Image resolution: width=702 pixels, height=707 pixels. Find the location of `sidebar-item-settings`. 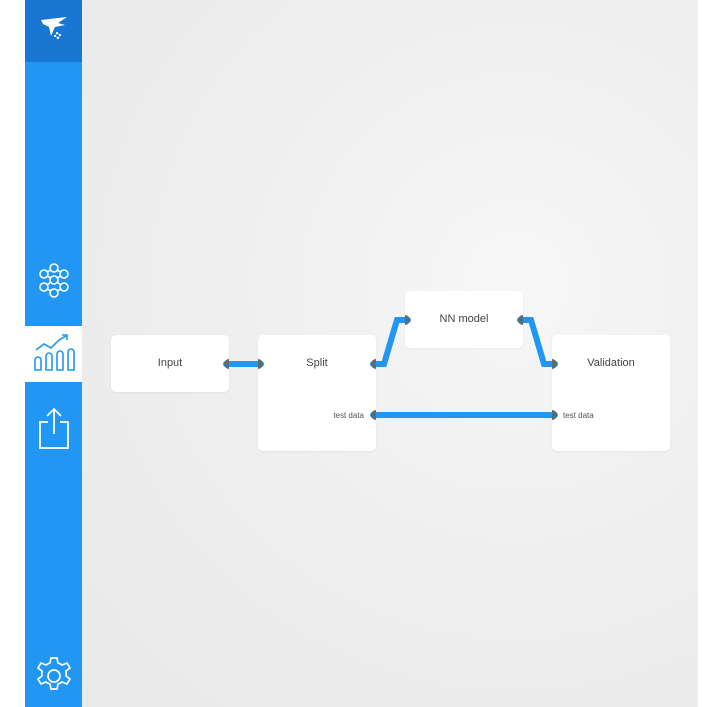

sidebar-item-settings is located at coordinates (53, 678).